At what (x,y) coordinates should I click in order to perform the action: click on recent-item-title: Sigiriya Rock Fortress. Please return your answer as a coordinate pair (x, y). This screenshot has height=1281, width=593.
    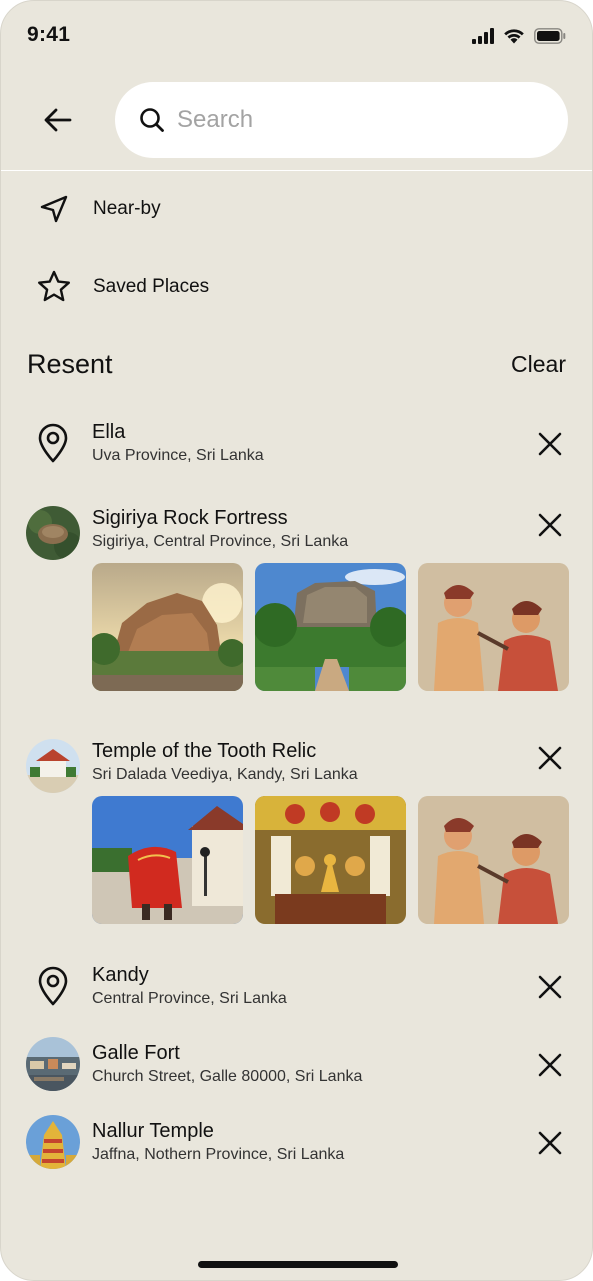
    Looking at the image, I should click on (190, 518).